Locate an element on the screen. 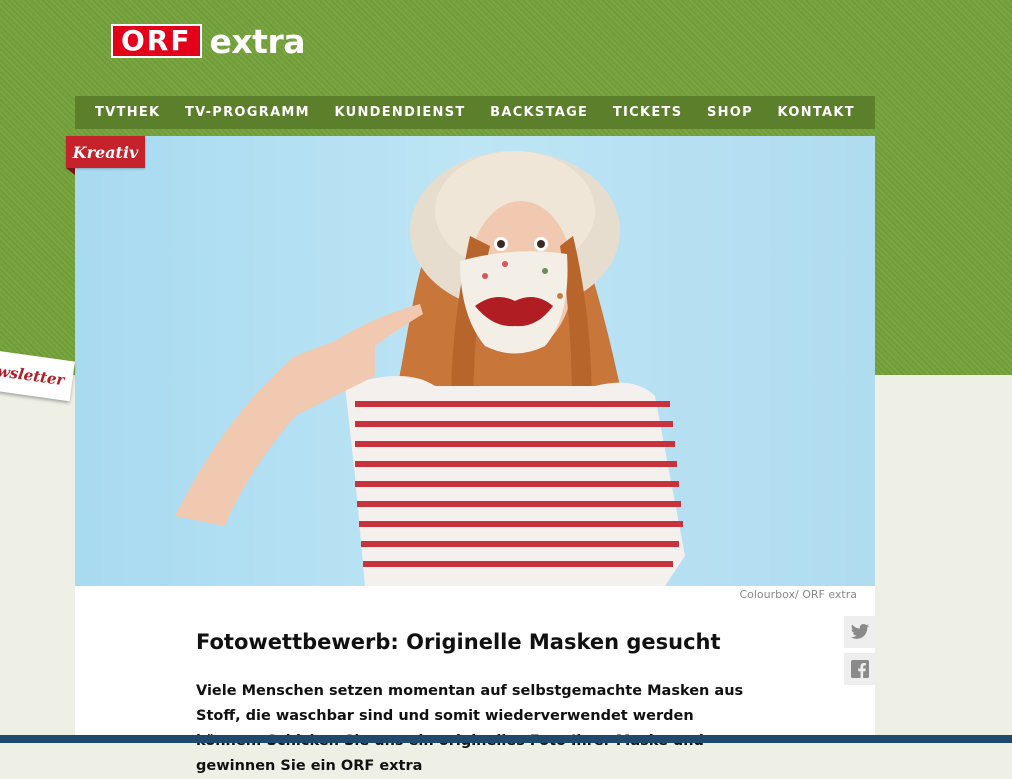 The height and width of the screenshot is (779, 1012). twitter-icon is located at coordinates (860, 631).